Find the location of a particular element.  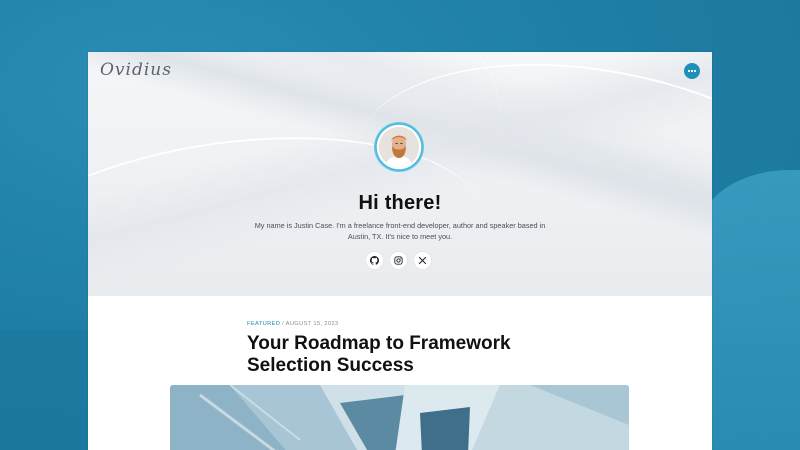

post-meta: FEATURED / AUGUST 15, 2023 is located at coordinates (292, 324).